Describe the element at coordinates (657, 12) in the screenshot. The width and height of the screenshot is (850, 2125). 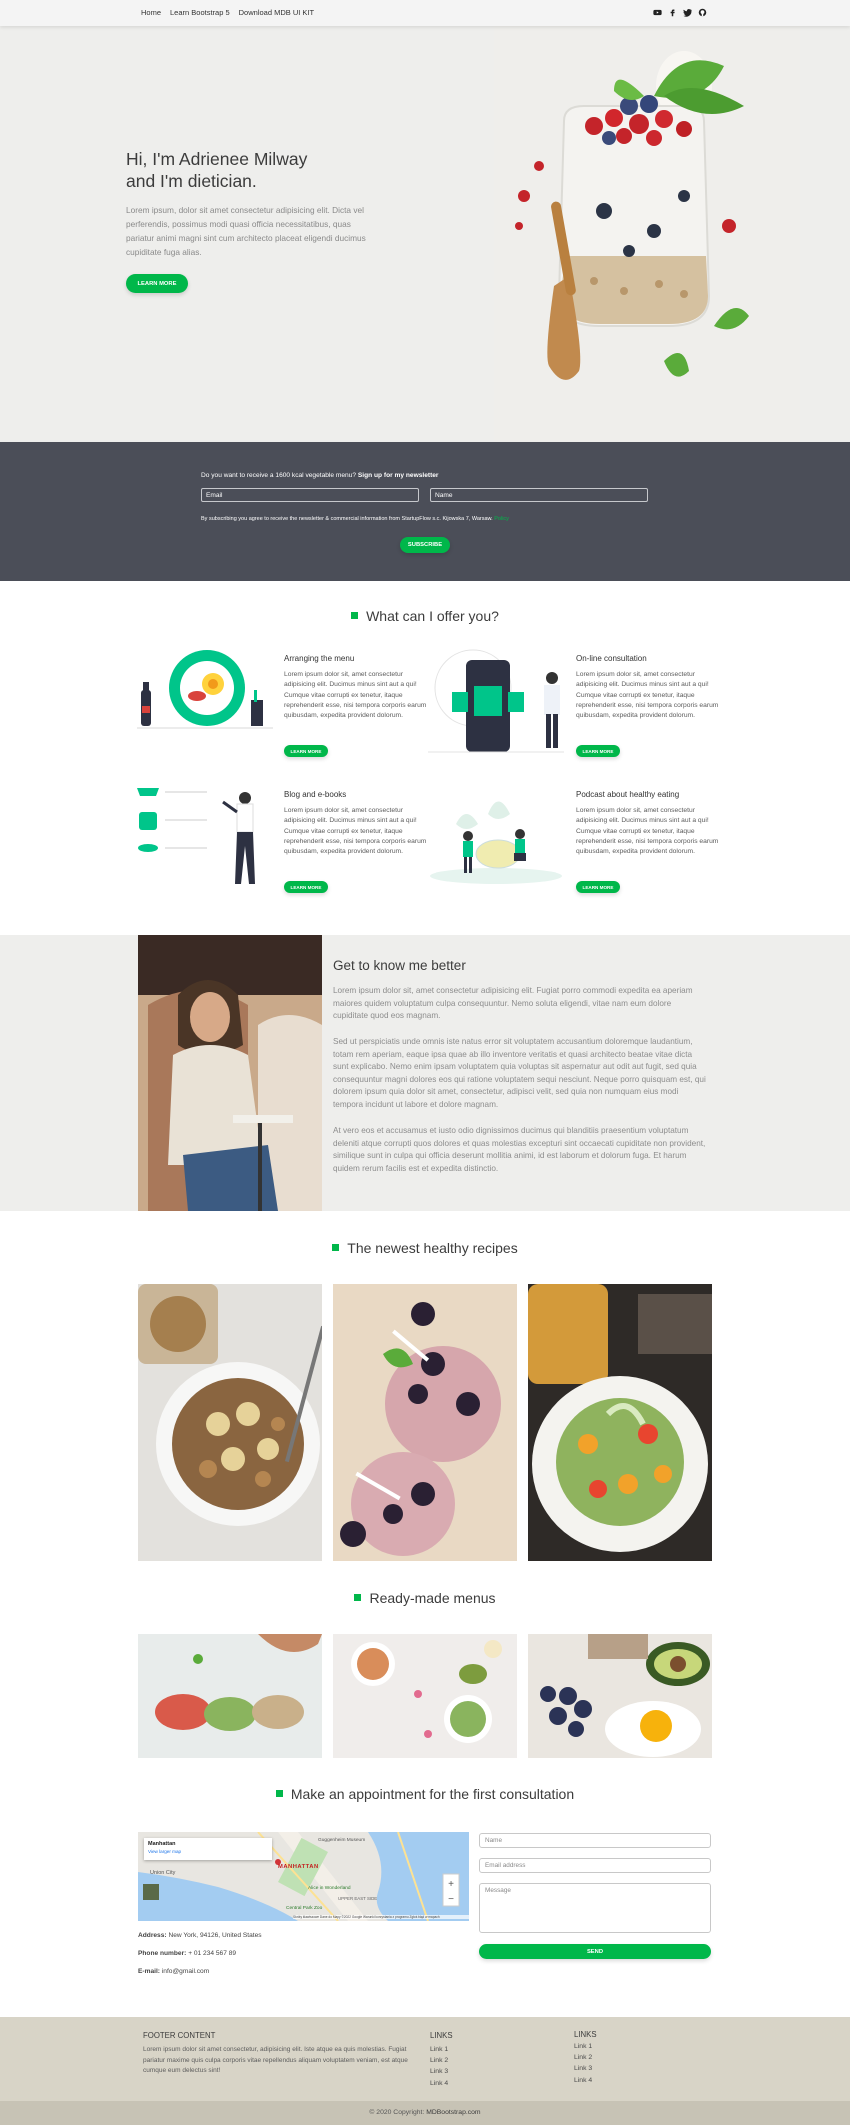
I see `youtube-icon` at that location.